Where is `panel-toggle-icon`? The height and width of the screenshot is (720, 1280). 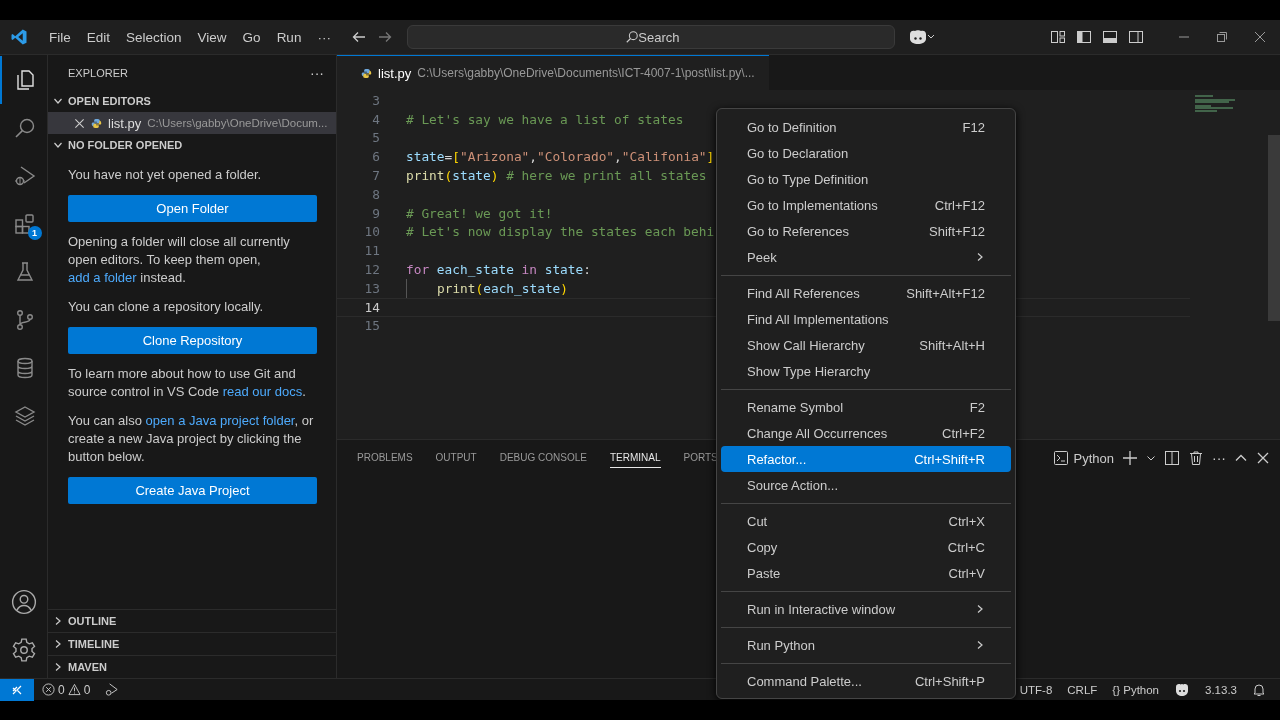
panel-toggle-icon is located at coordinates (1110, 37).